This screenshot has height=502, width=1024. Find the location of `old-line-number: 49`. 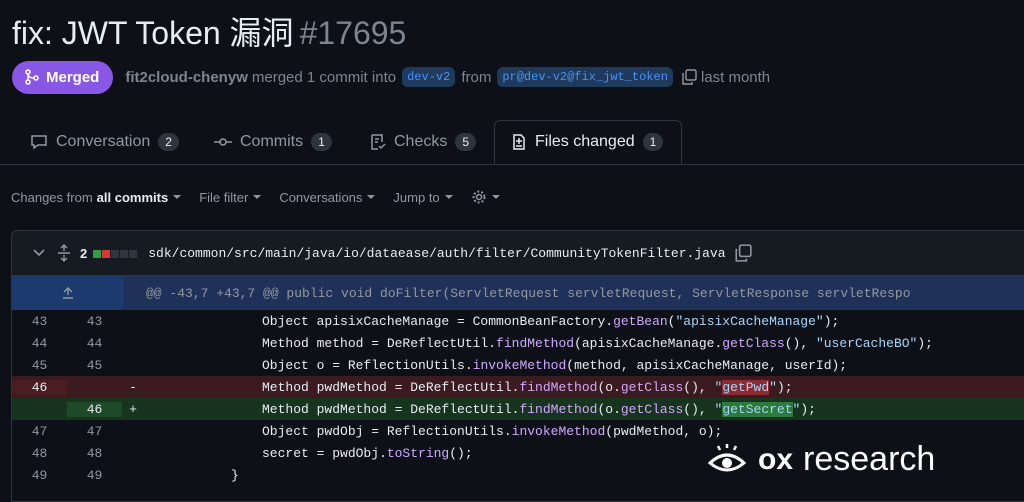

old-line-number: 49 is located at coordinates (39, 475).